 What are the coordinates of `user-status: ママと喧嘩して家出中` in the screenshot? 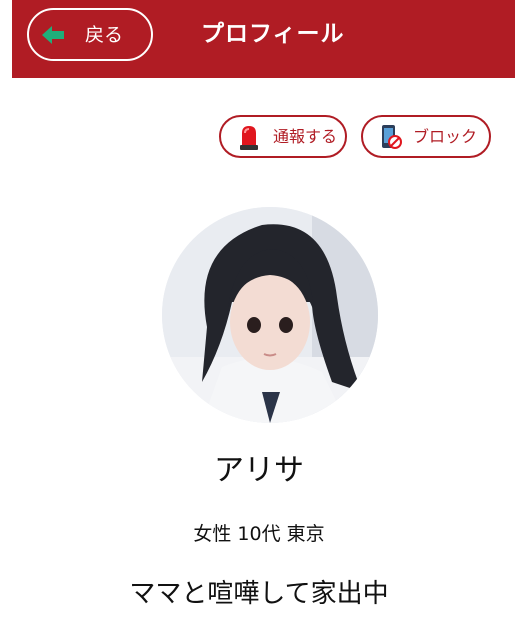 It's located at (259, 594).